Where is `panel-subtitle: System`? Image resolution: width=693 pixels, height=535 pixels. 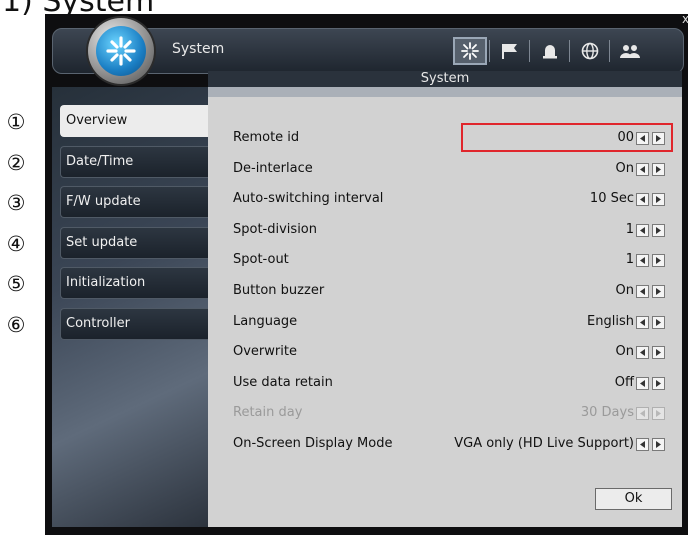 panel-subtitle: System is located at coordinates (445, 78).